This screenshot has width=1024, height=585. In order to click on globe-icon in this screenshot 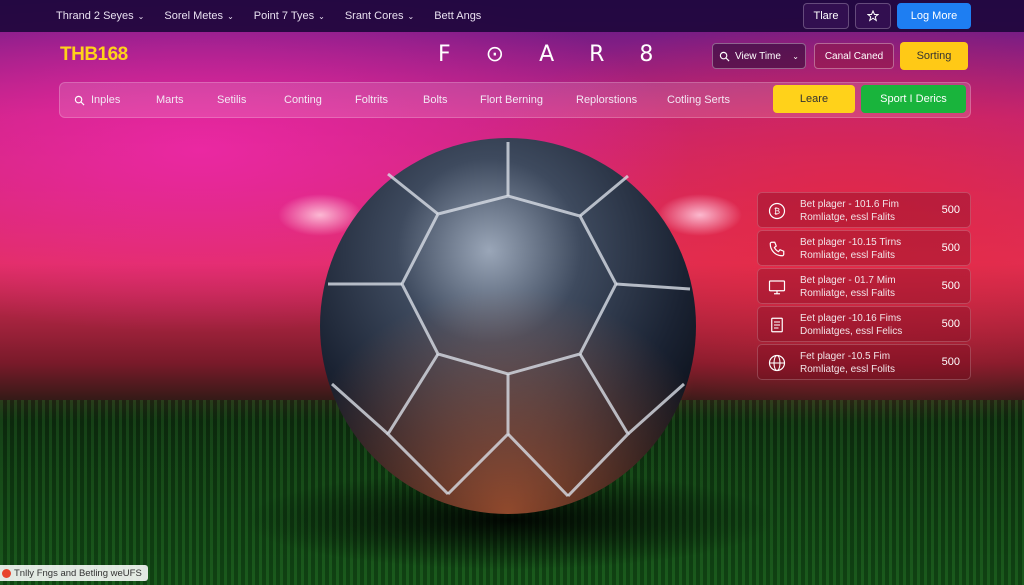, I will do `click(777, 363)`.